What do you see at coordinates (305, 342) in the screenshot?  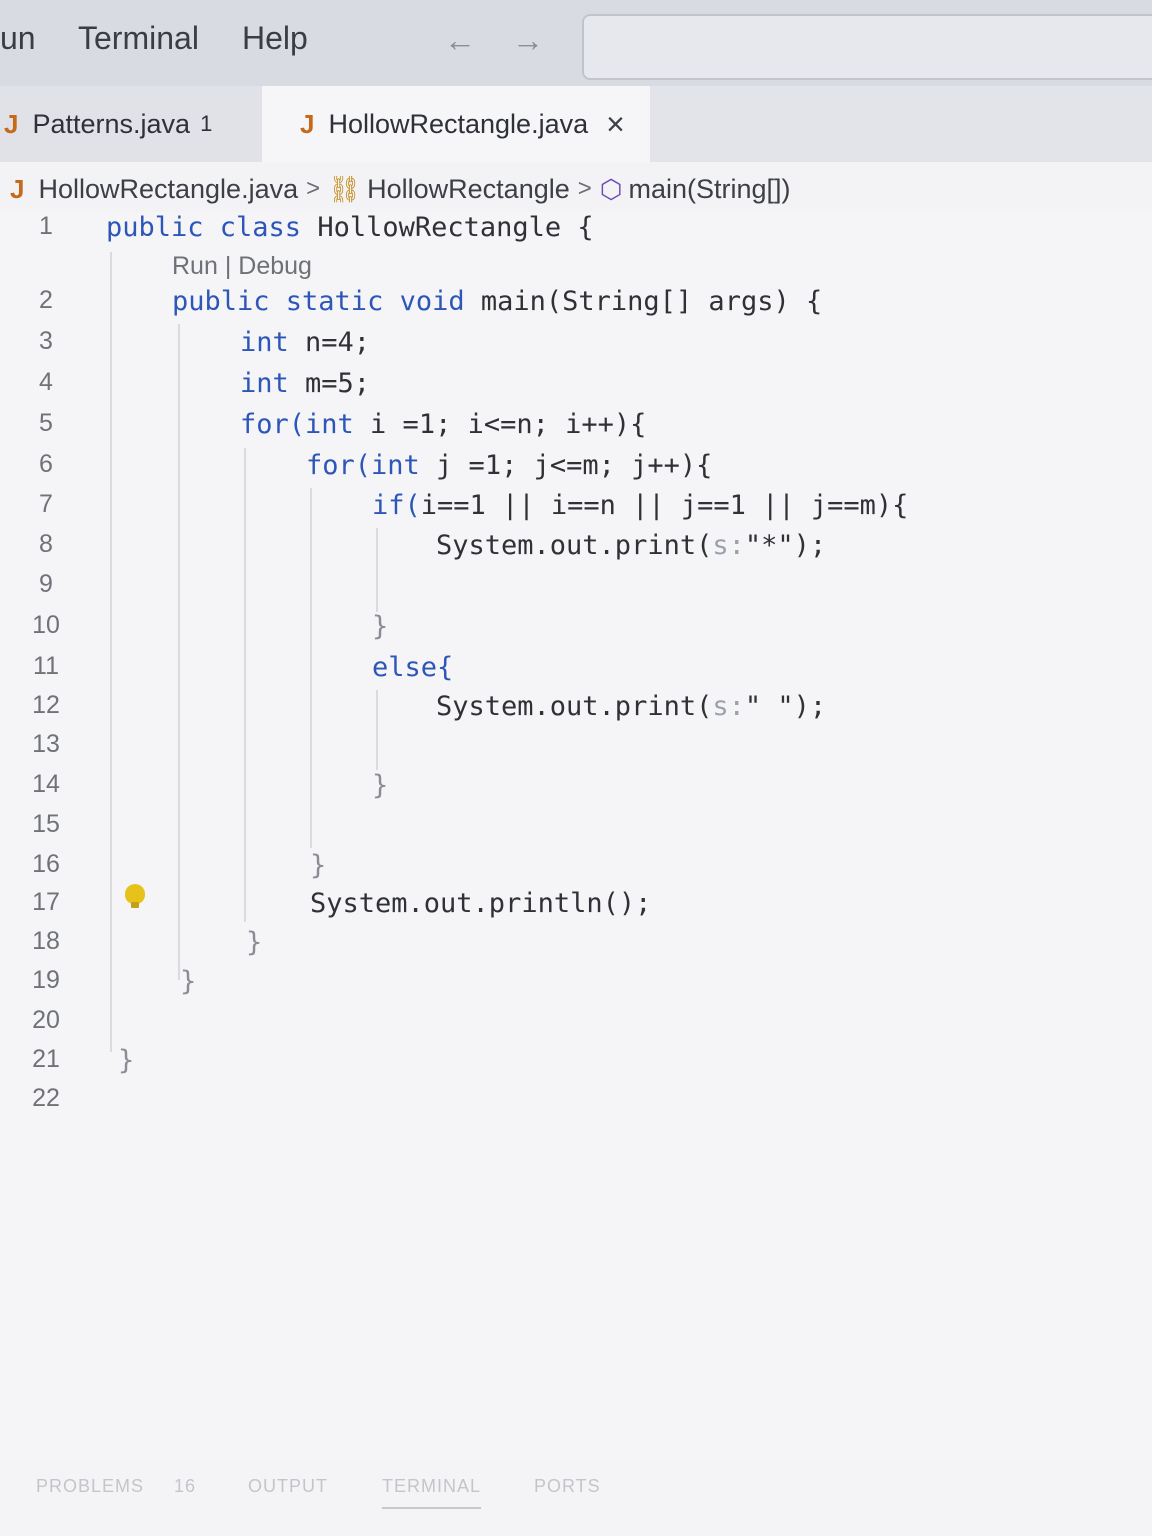 I see `code-line-3: int n=4;` at bounding box center [305, 342].